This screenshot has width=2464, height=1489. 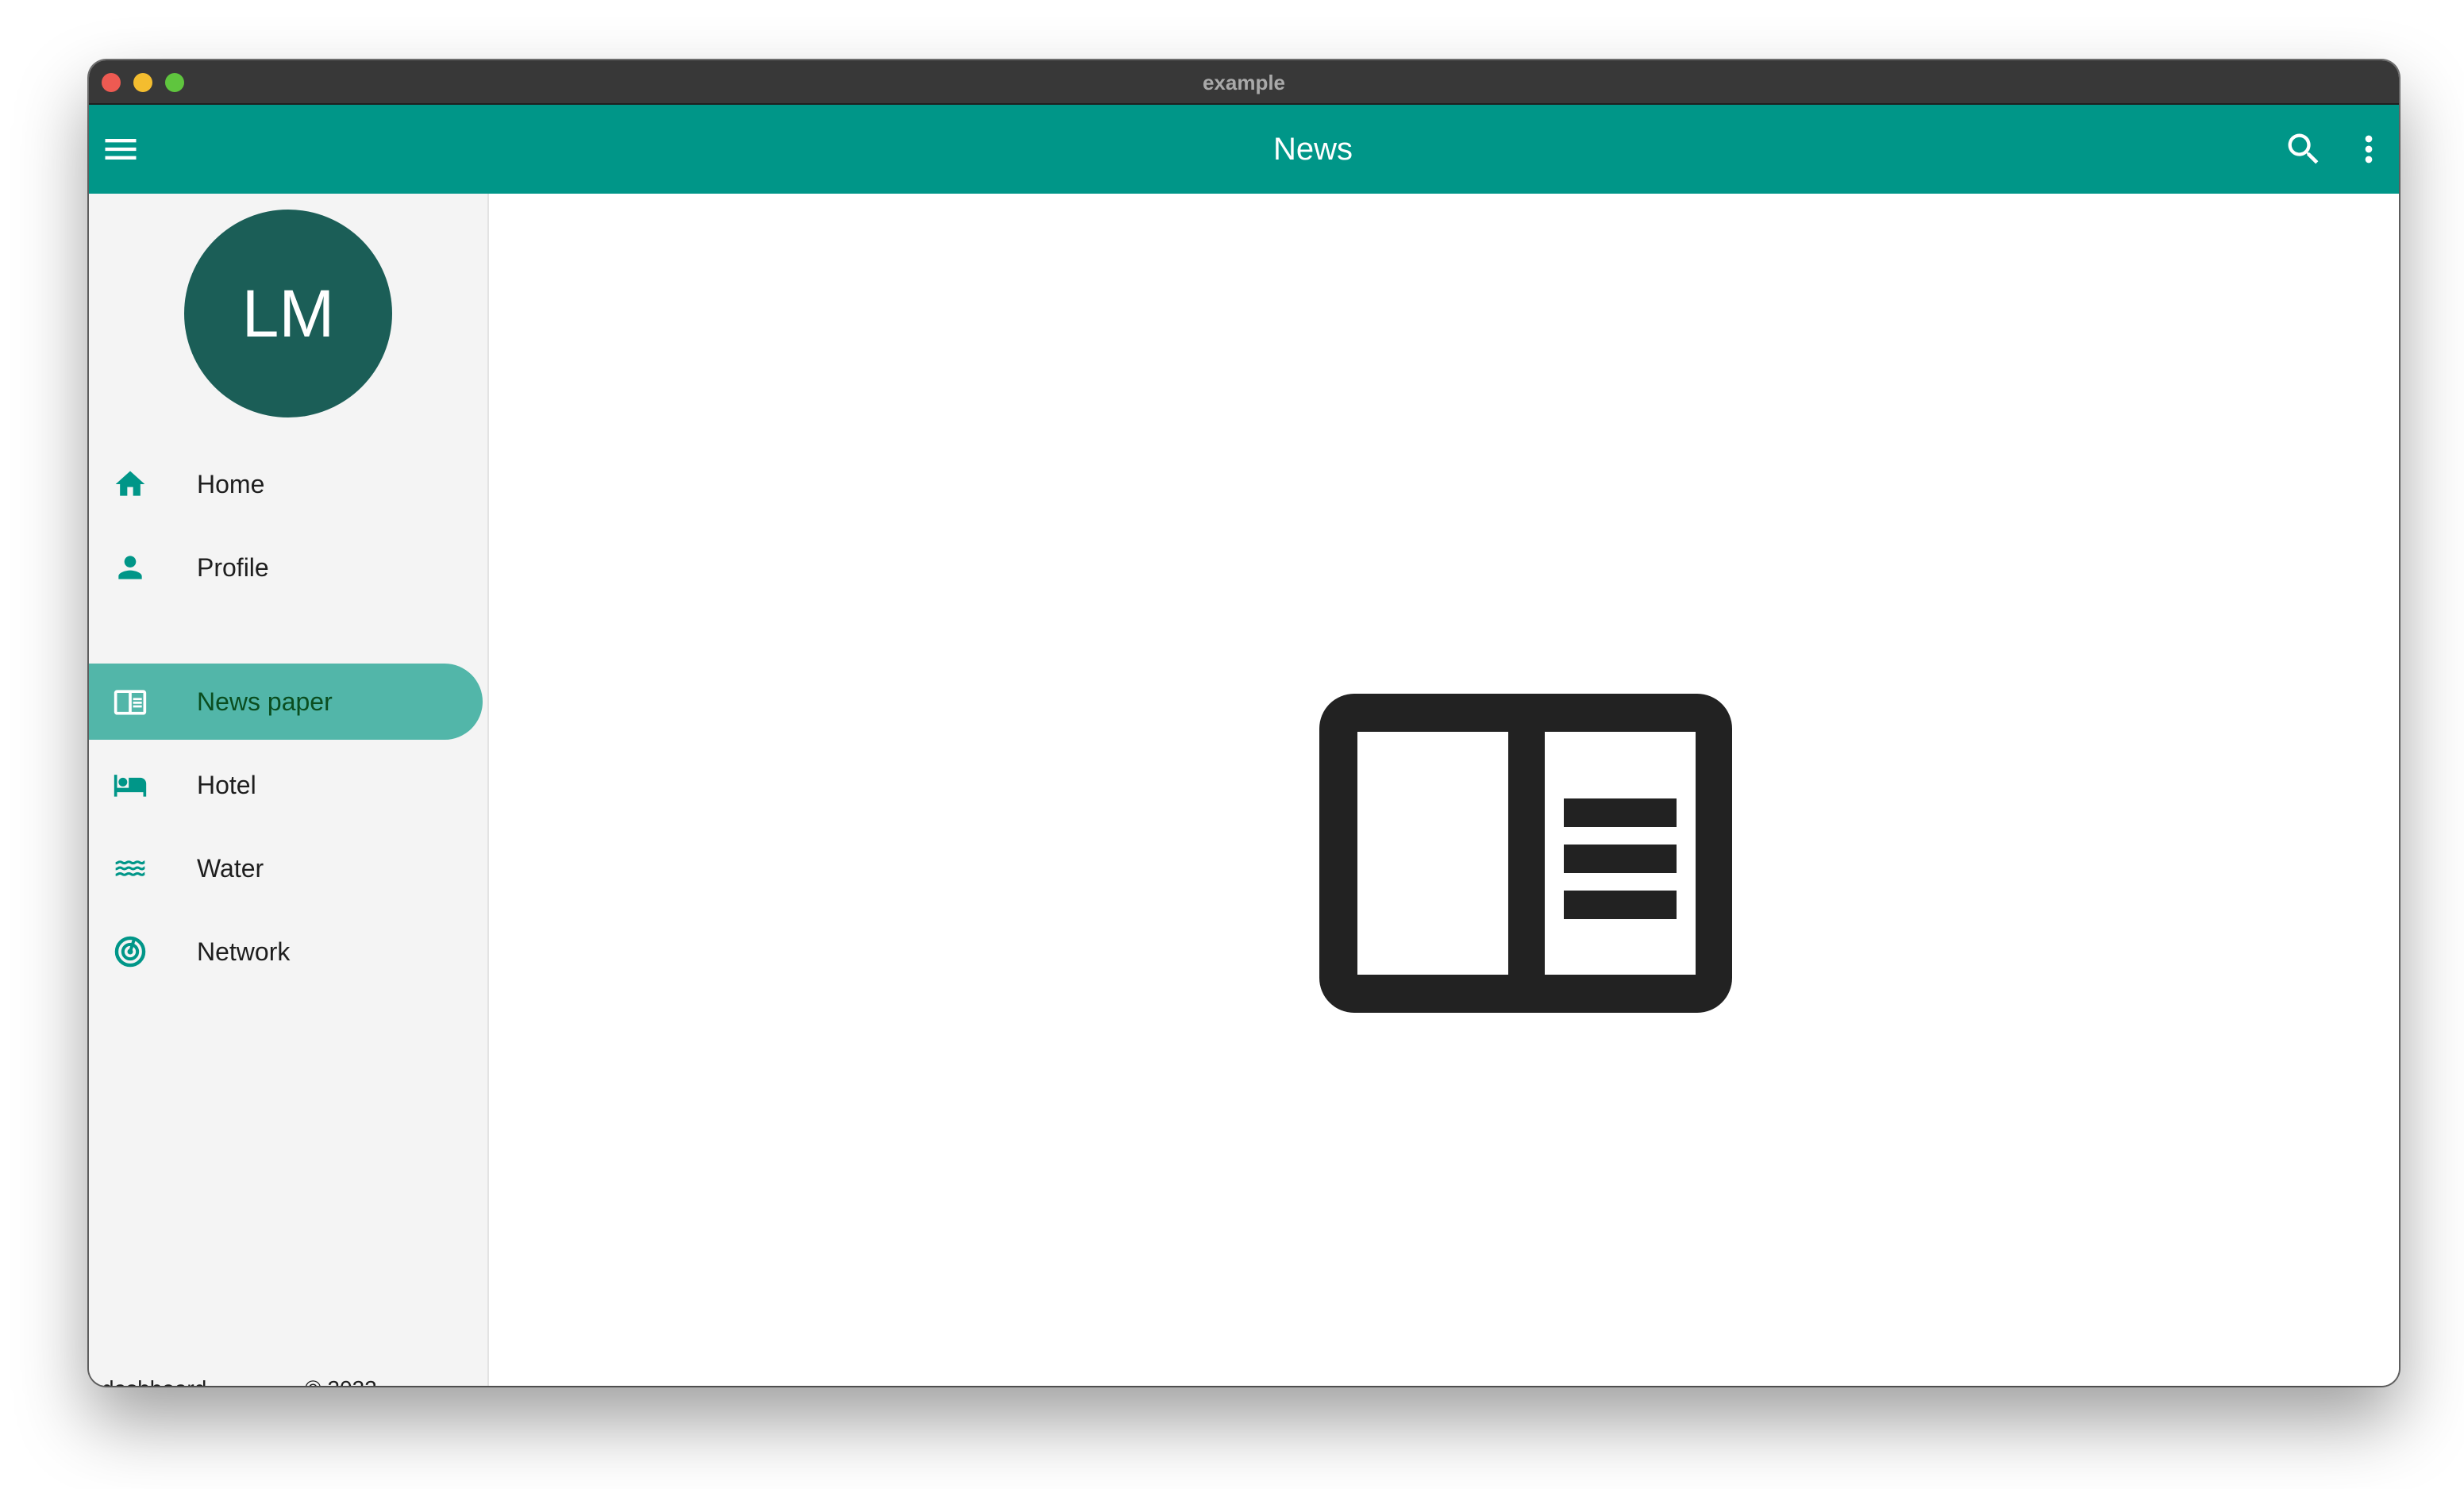 What do you see at coordinates (233, 567) in the screenshot?
I see `sidebar-item-label: Profile` at bounding box center [233, 567].